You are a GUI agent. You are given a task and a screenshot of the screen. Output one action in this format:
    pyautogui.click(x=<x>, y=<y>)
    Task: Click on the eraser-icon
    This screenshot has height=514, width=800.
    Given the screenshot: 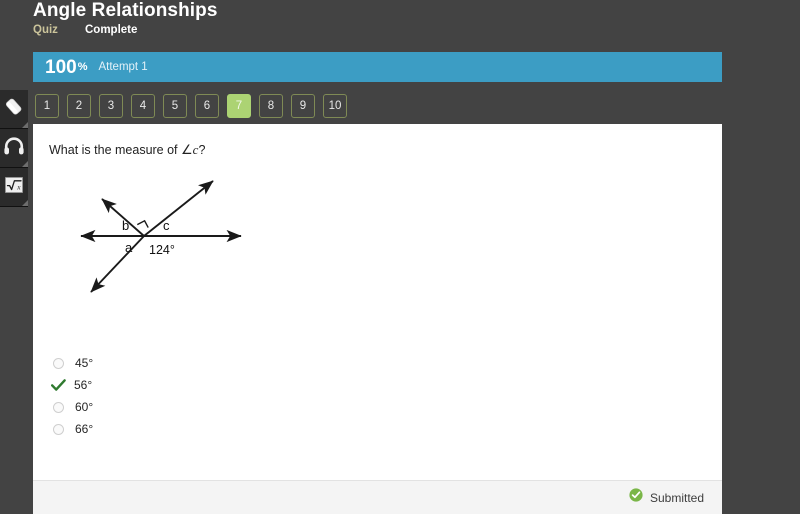 What is the action you would take?
    pyautogui.click(x=14, y=109)
    